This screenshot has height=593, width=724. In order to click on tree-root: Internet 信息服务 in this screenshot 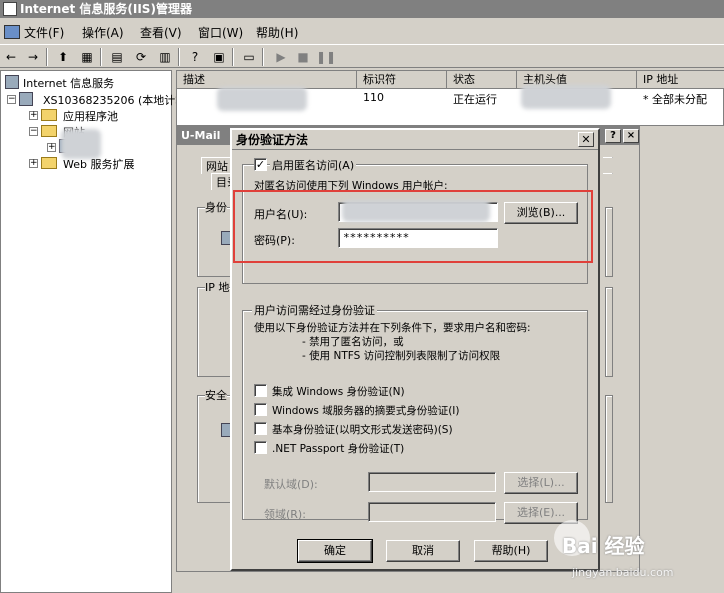, I will do `click(68, 83)`.